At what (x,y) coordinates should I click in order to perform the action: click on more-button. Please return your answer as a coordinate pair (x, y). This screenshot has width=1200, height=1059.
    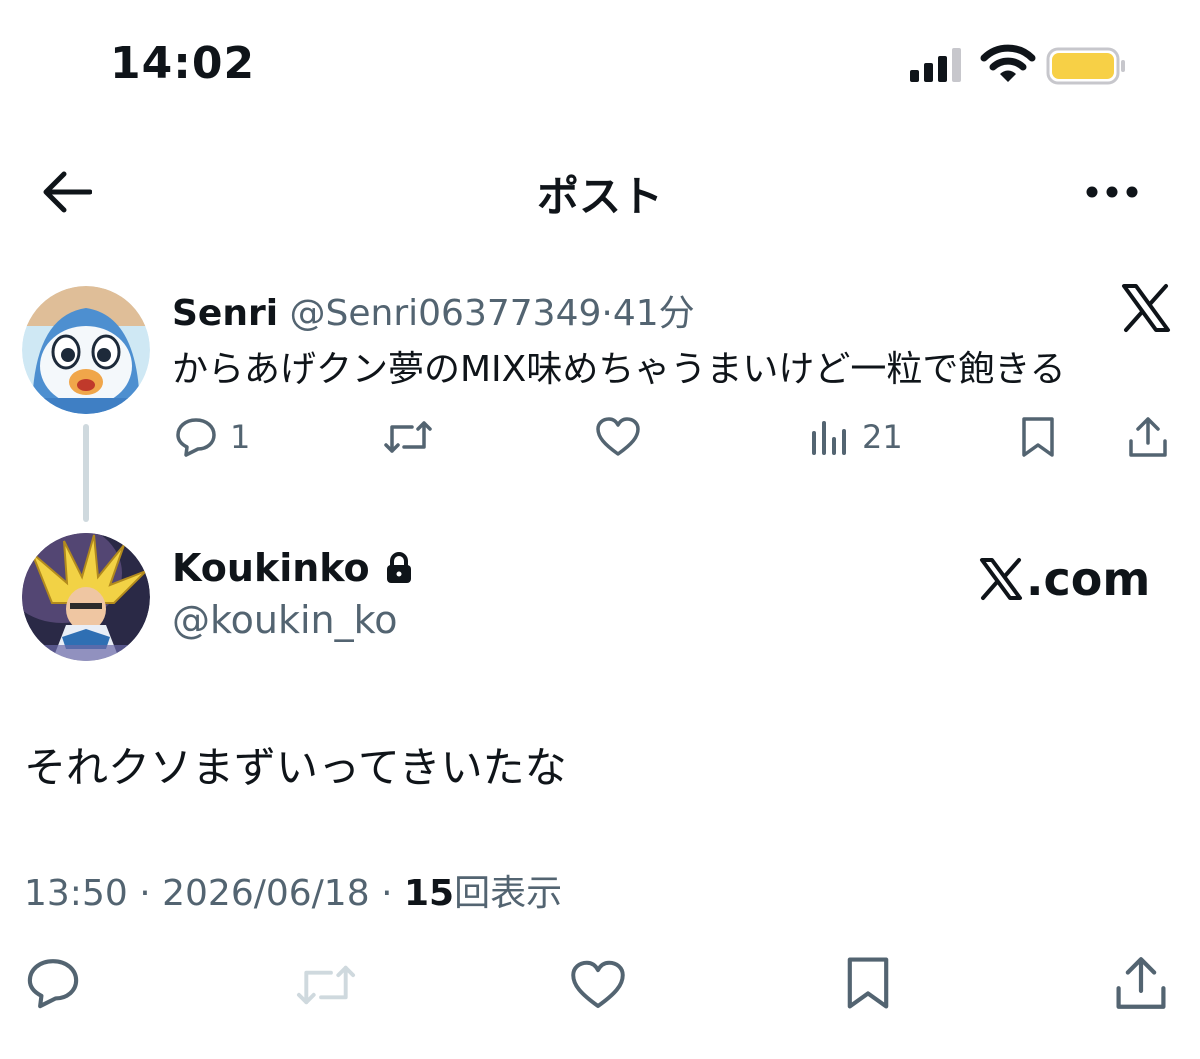
    Looking at the image, I should click on (1112, 192).